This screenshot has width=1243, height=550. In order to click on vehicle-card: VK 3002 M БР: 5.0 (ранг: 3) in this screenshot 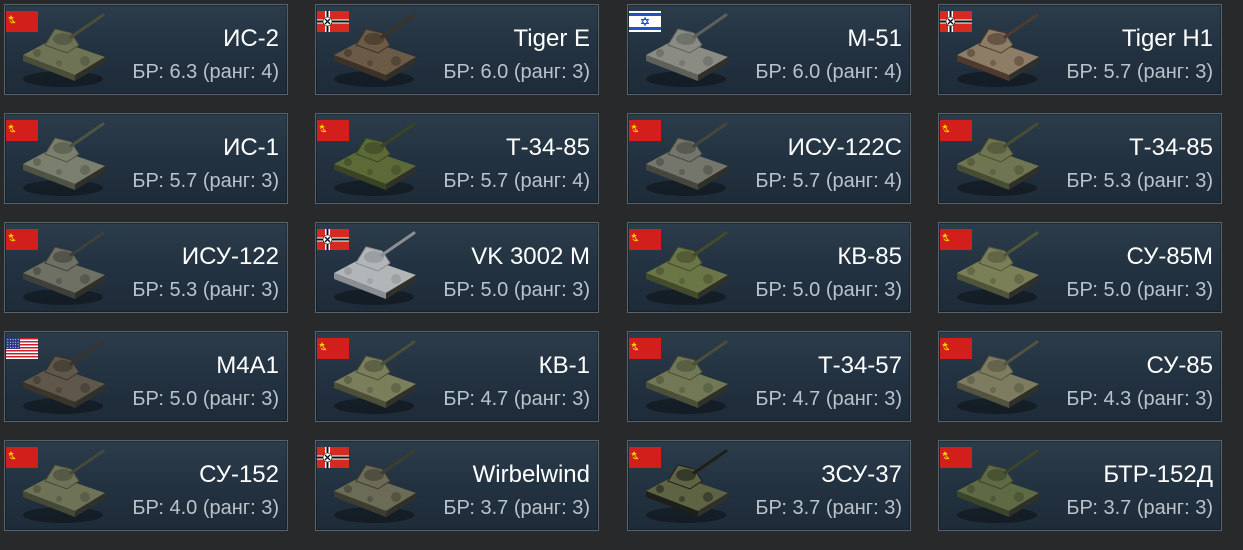, I will do `click(457, 267)`.